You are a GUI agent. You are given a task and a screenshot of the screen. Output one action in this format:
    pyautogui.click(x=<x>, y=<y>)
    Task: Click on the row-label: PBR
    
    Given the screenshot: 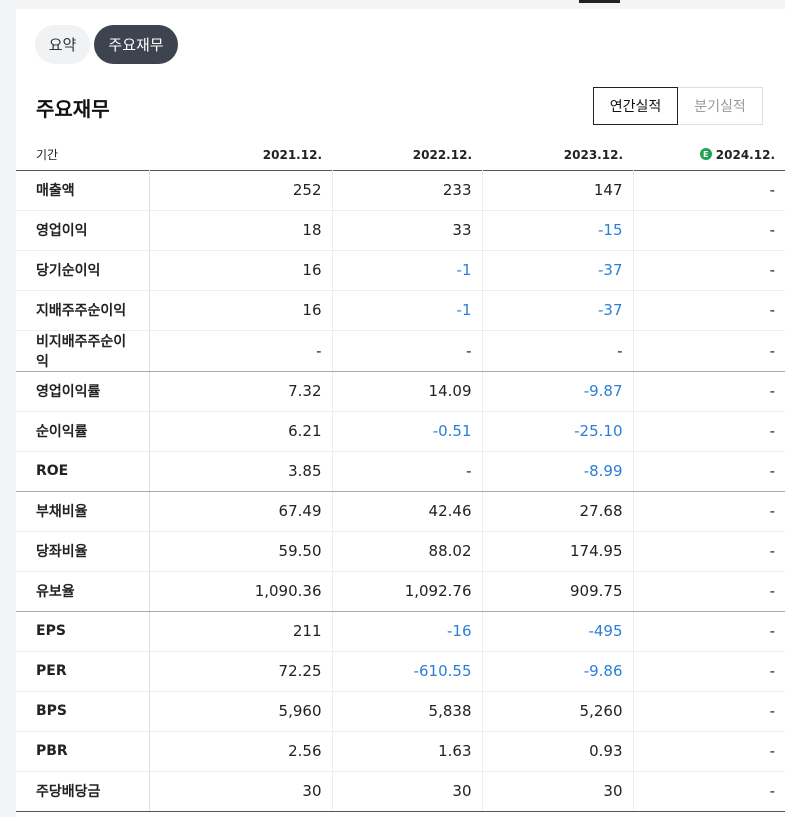 What is the action you would take?
    pyautogui.click(x=83, y=751)
    